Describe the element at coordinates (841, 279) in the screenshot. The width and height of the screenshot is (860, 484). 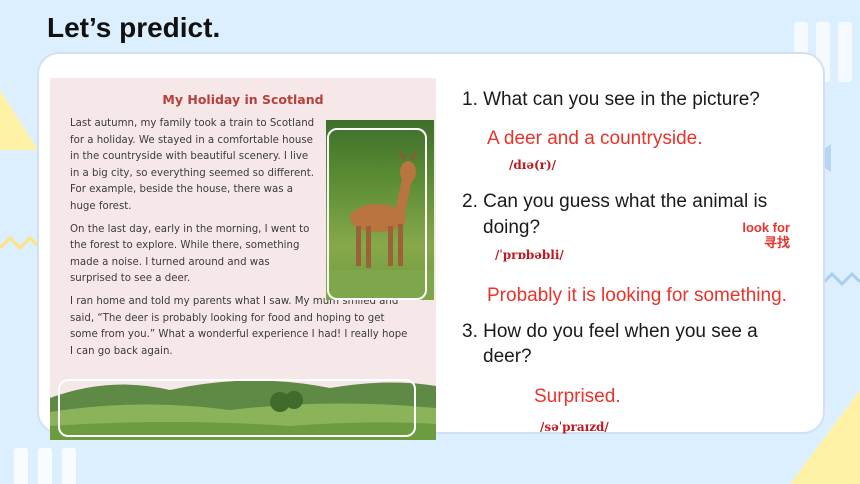
I see `zigzag-decoration-right` at that location.